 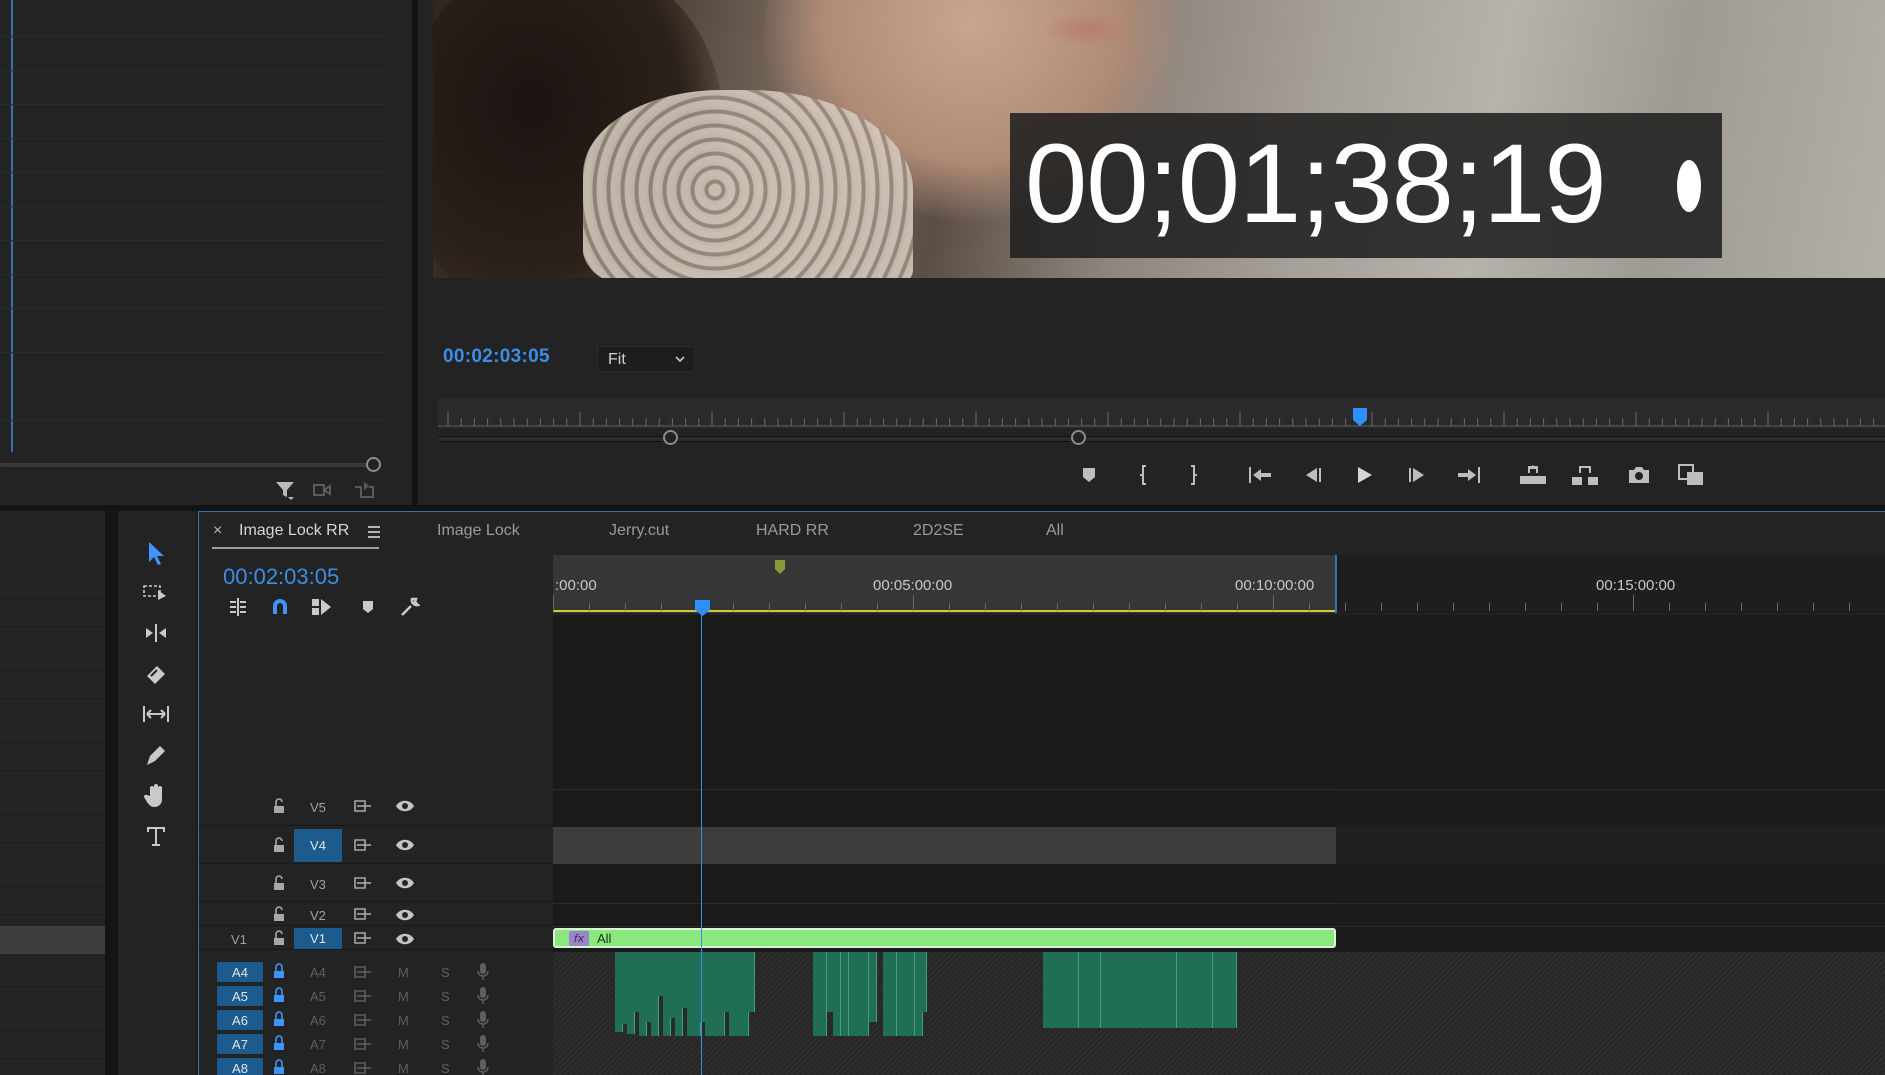 What do you see at coordinates (318, 938) in the screenshot?
I see `source-patch-v1: V1` at bounding box center [318, 938].